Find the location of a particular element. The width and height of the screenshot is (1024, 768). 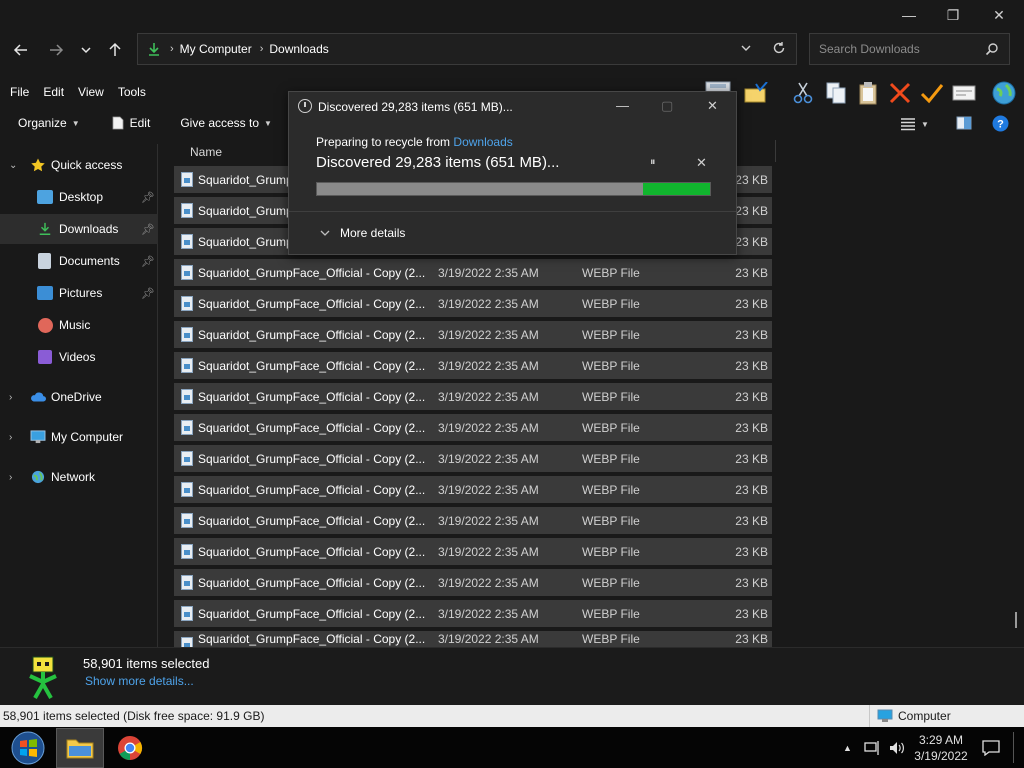

close-button: ✕ is located at coordinates (999, 15).